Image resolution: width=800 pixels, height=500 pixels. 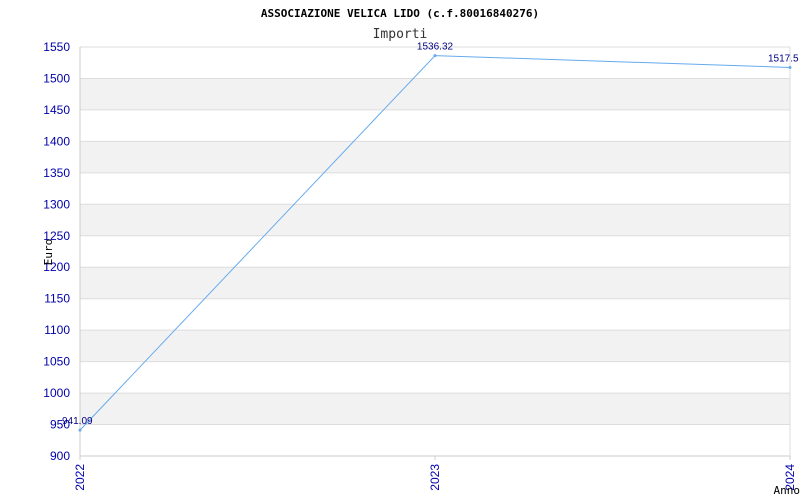 I want to click on y-tick-label: 1350, so click(x=56, y=173).